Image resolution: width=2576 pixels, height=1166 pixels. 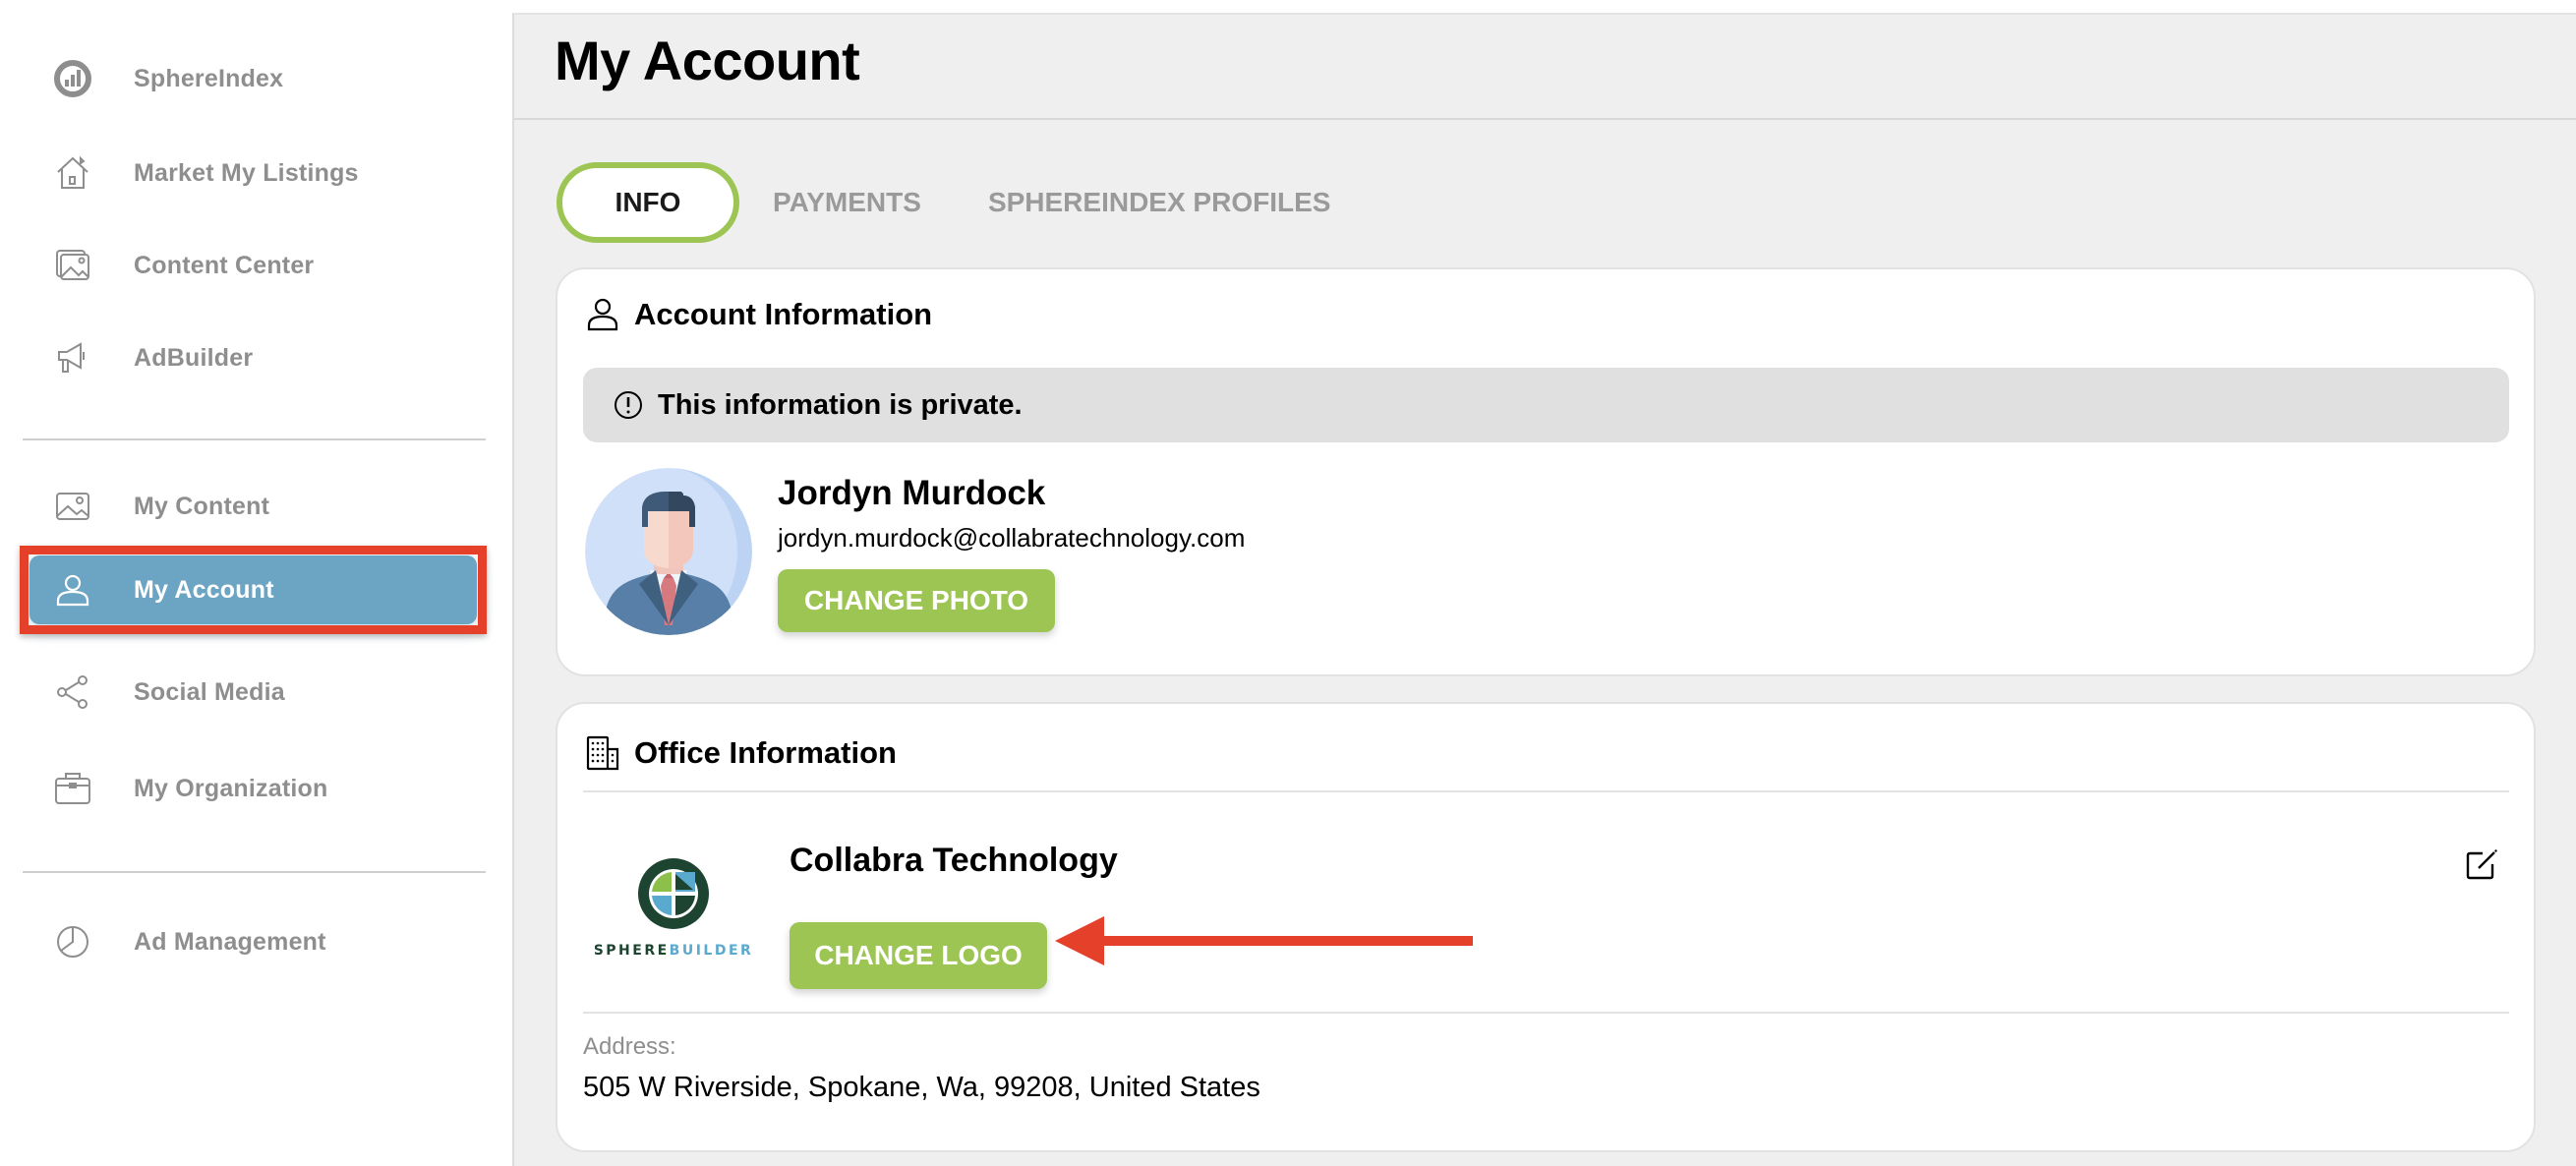 What do you see at coordinates (673, 910) in the screenshot?
I see `company-logo: SPHEREBUILDER` at bounding box center [673, 910].